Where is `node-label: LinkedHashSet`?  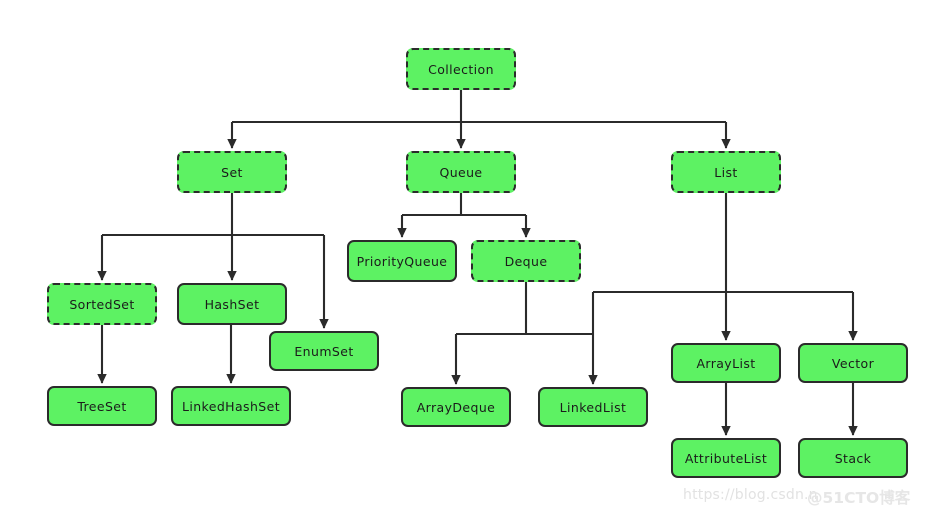 node-label: LinkedHashSet is located at coordinates (231, 406).